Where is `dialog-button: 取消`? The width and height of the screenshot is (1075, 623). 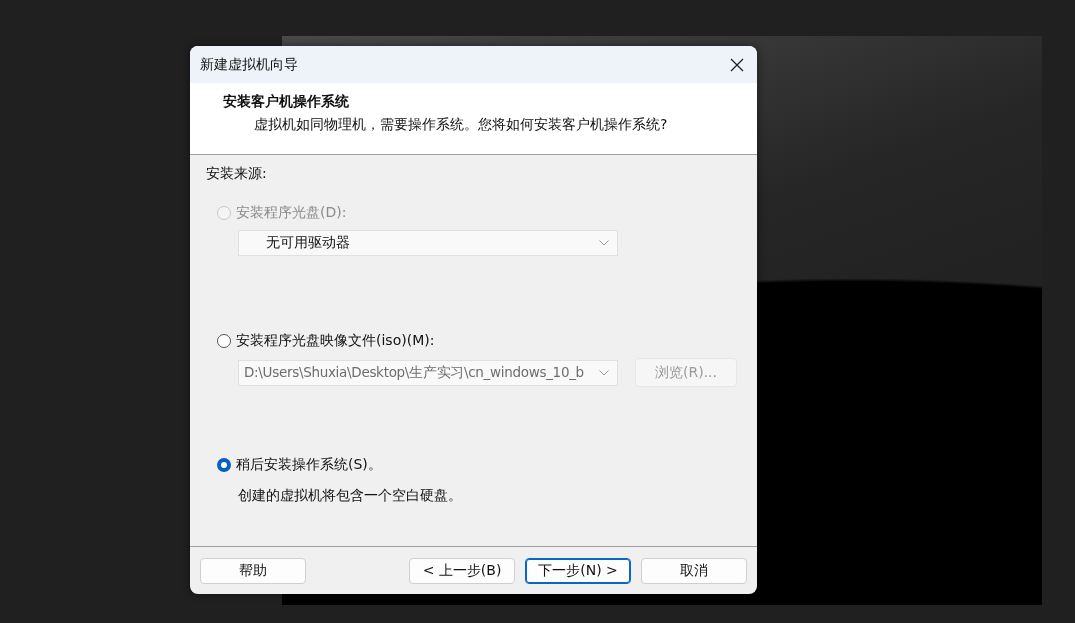
dialog-button: 取消 is located at coordinates (694, 570).